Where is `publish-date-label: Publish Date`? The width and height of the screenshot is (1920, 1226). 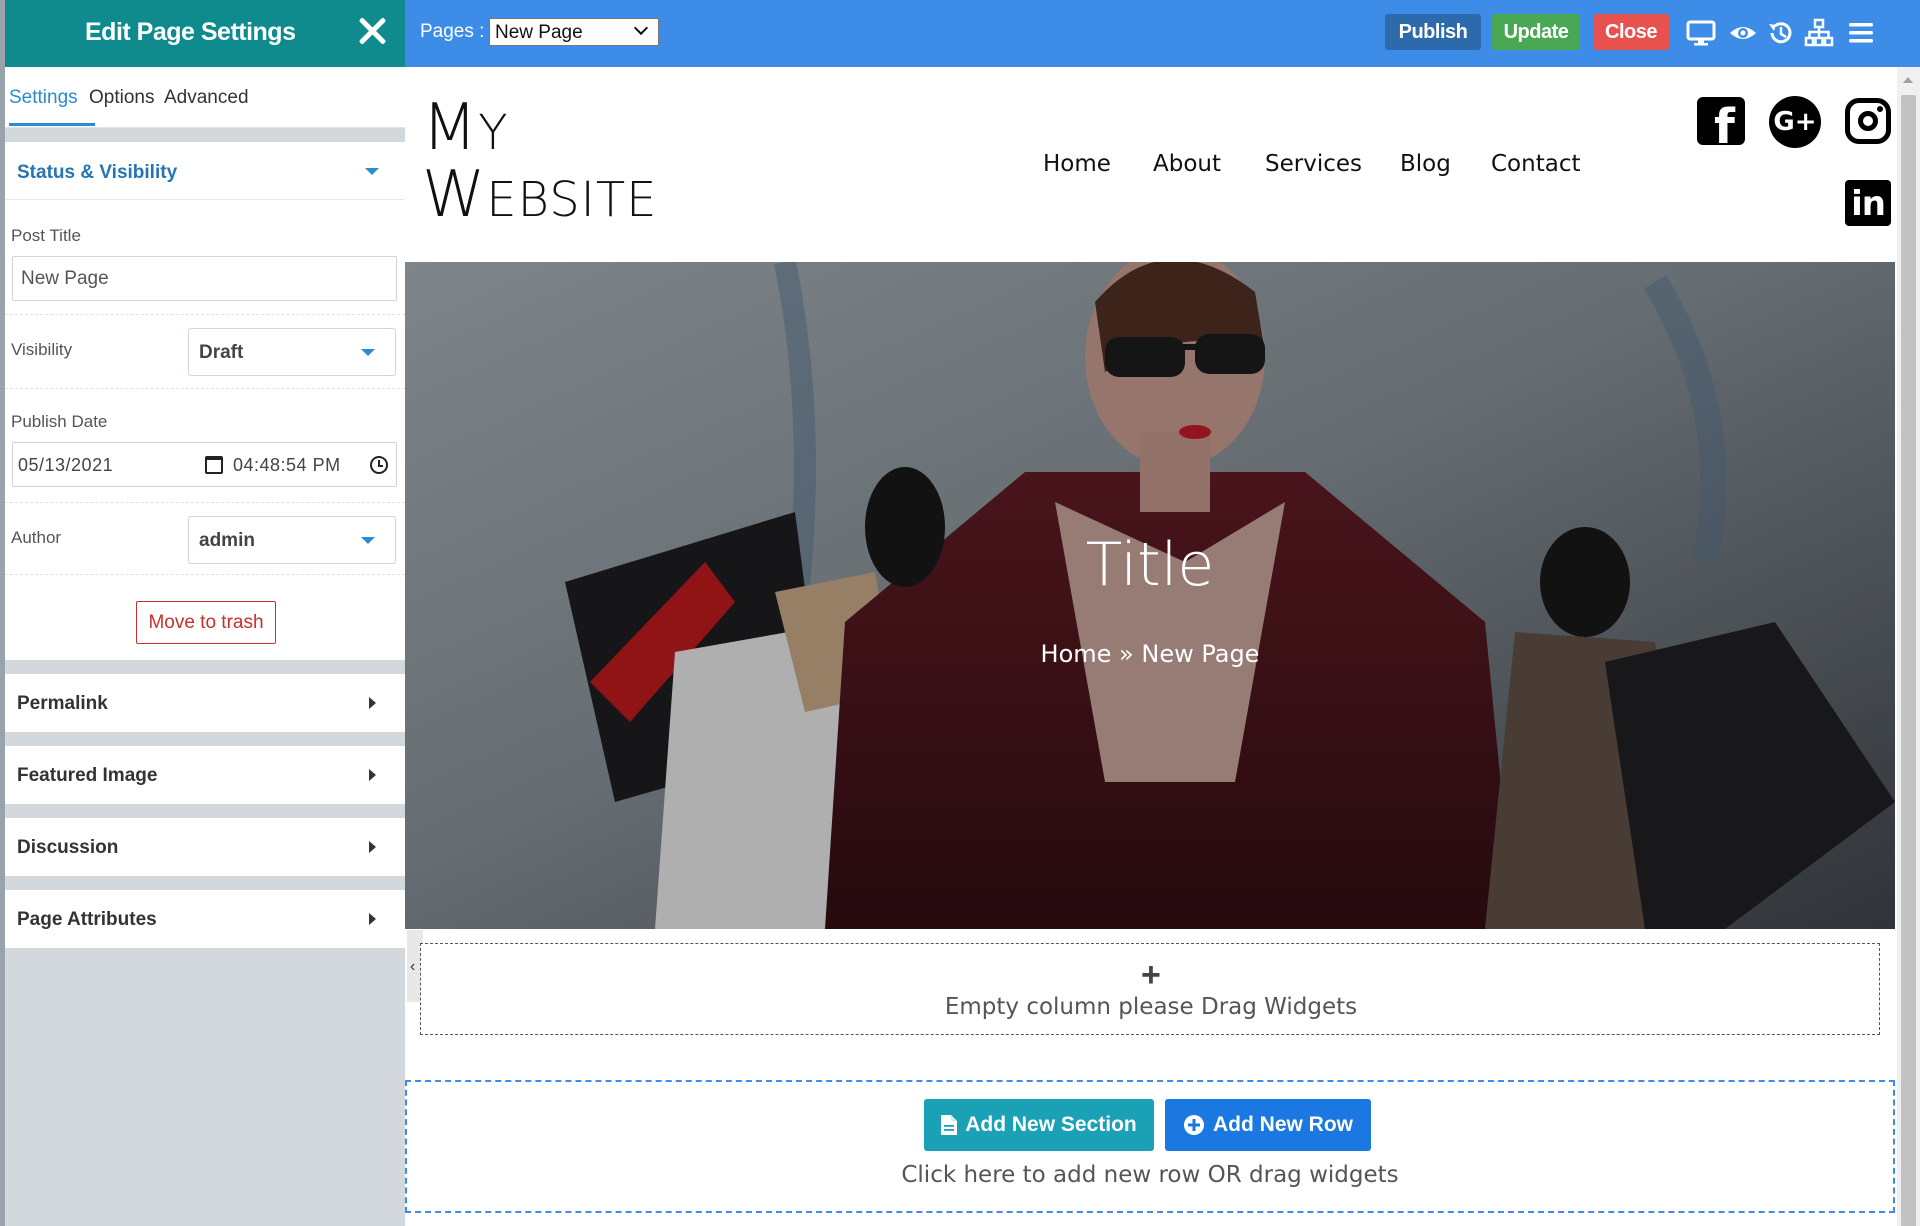 publish-date-label: Publish Date is located at coordinates (59, 421).